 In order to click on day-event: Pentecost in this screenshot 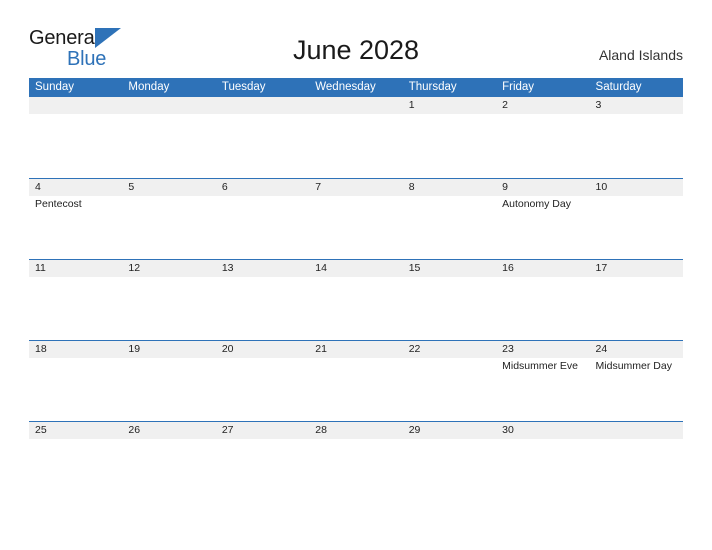, I will do `click(58, 204)`.